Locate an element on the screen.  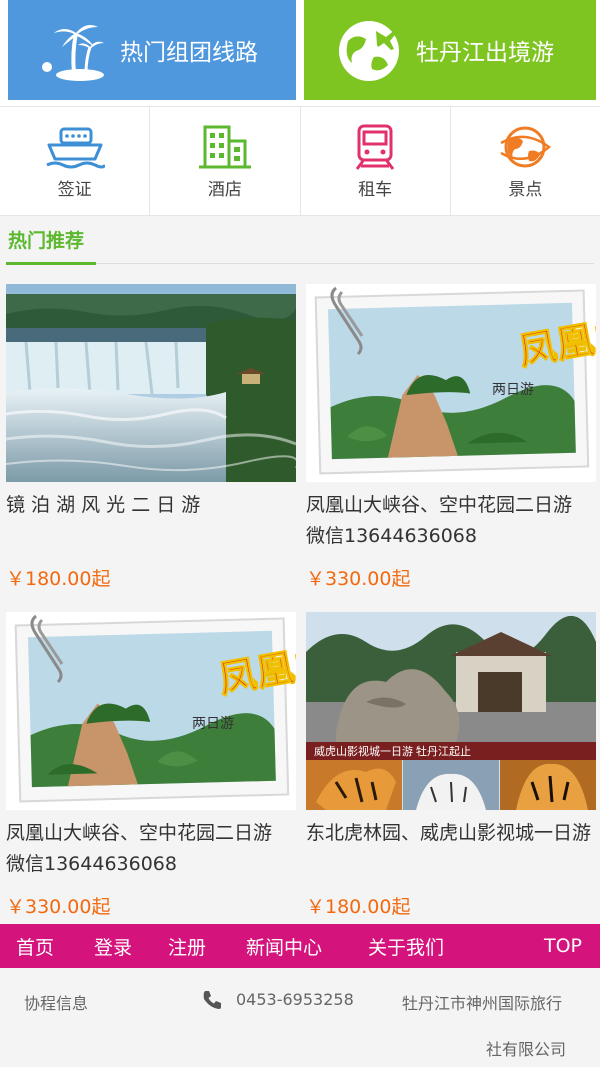
group-tour-label: 热门组团线路 is located at coordinates (189, 53).